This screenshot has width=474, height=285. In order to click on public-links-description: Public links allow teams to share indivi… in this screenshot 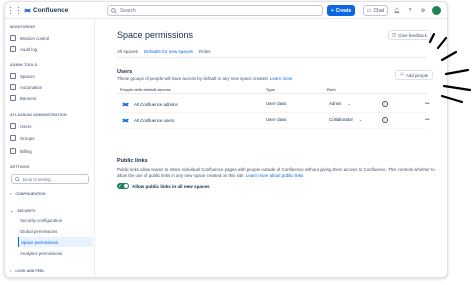, I will do `click(278, 173)`.